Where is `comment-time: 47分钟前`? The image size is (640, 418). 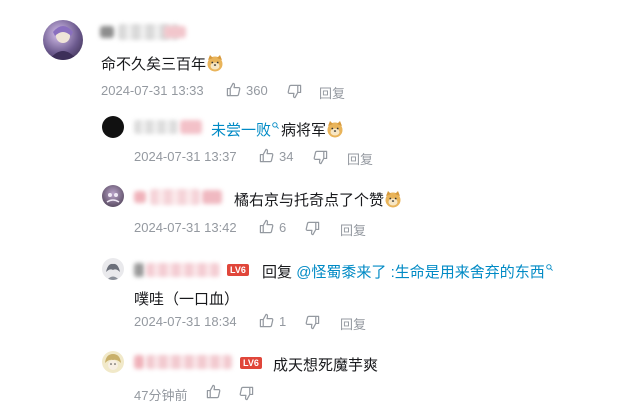 comment-time: 47分钟前 is located at coordinates (161, 395).